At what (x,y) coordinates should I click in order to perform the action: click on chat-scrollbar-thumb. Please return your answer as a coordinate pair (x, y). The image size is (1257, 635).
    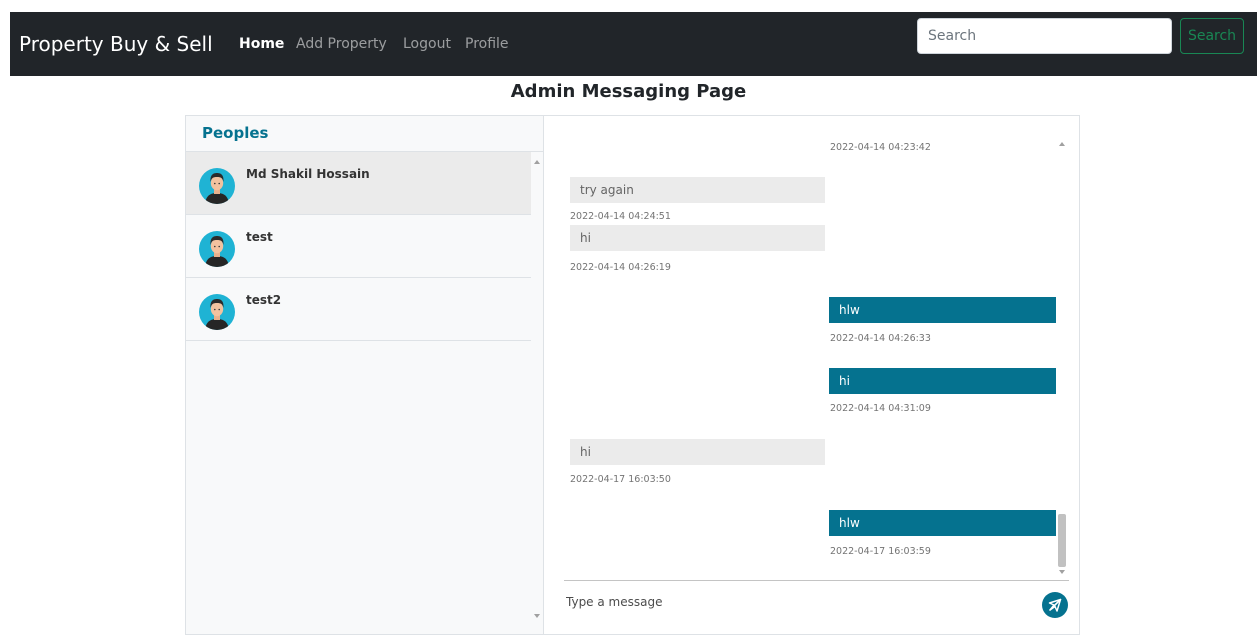
    Looking at the image, I should click on (1062, 540).